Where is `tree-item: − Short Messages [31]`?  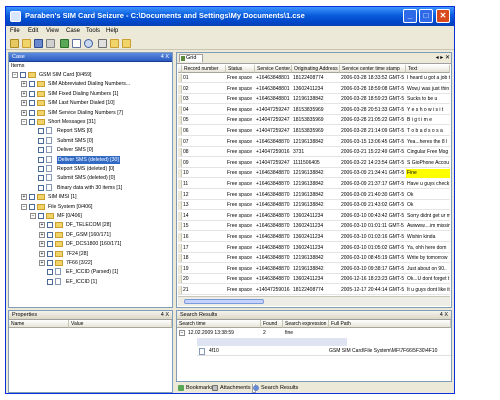 tree-item: − Short Messages [31] is located at coordinates (90, 122).